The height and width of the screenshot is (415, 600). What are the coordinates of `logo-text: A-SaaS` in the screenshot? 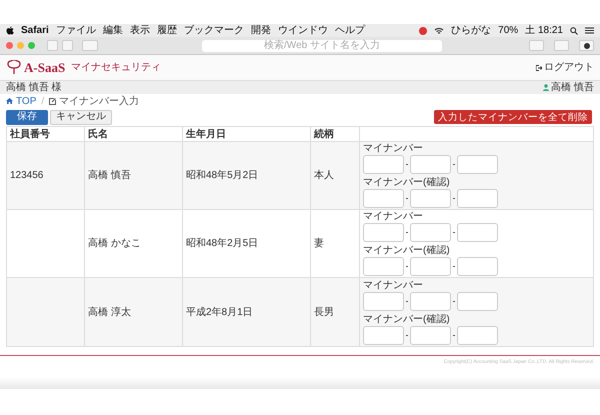 It's located at (45, 67).